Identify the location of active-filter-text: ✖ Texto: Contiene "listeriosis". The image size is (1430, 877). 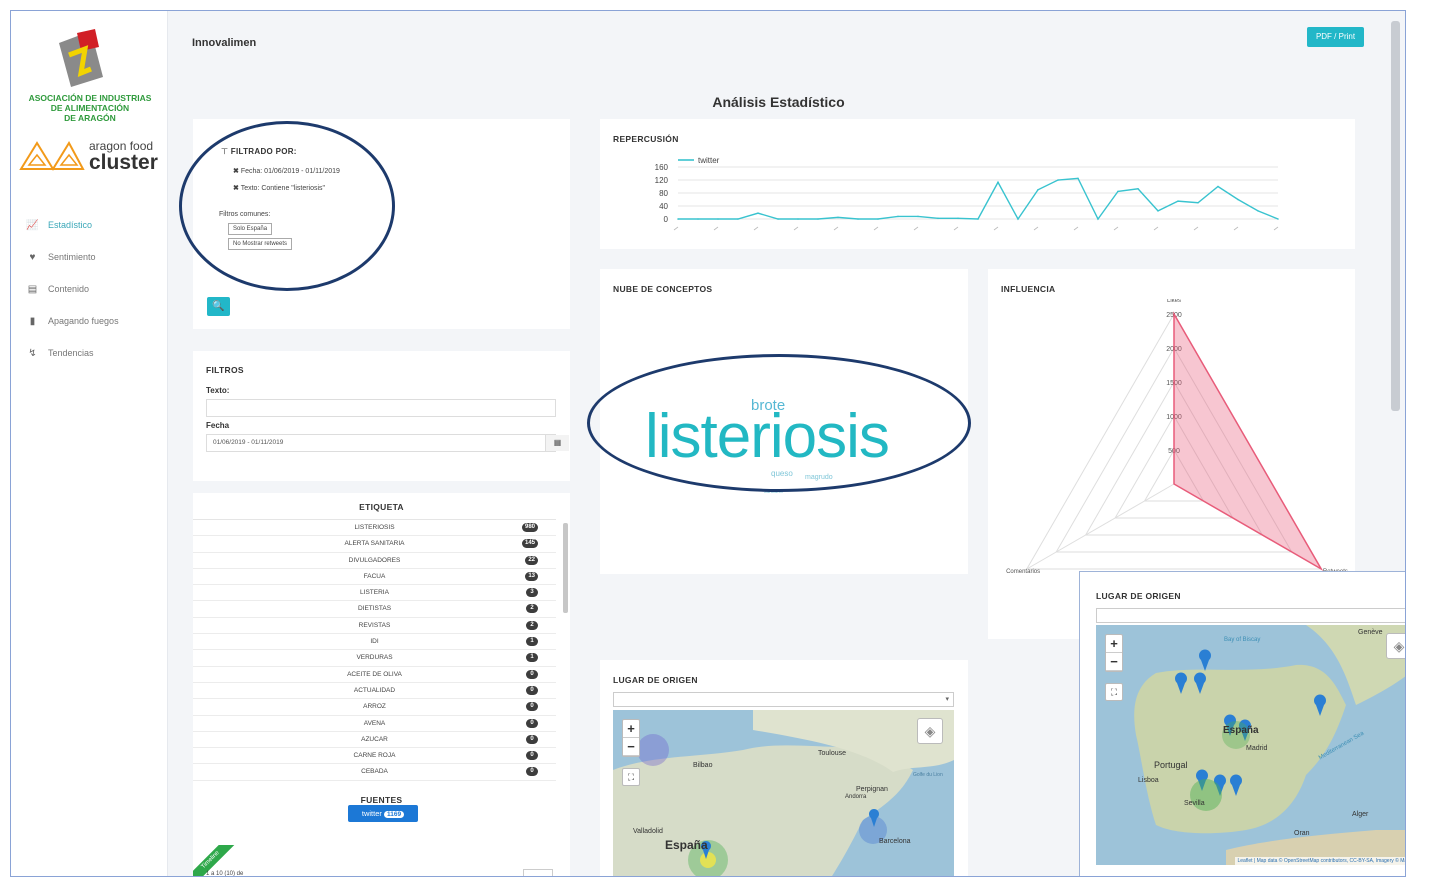
(279, 188).